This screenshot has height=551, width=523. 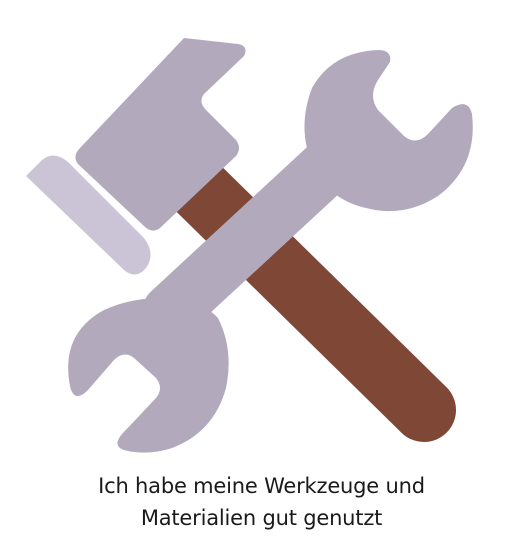 I want to click on caption-line-1: Ich habe meine Werkzeuge und, so click(x=261, y=486).